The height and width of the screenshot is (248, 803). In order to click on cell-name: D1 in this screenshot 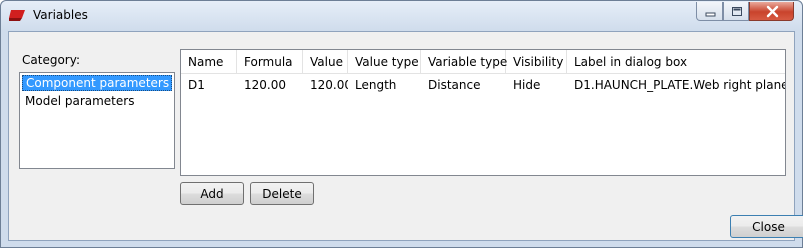, I will do `click(209, 85)`.